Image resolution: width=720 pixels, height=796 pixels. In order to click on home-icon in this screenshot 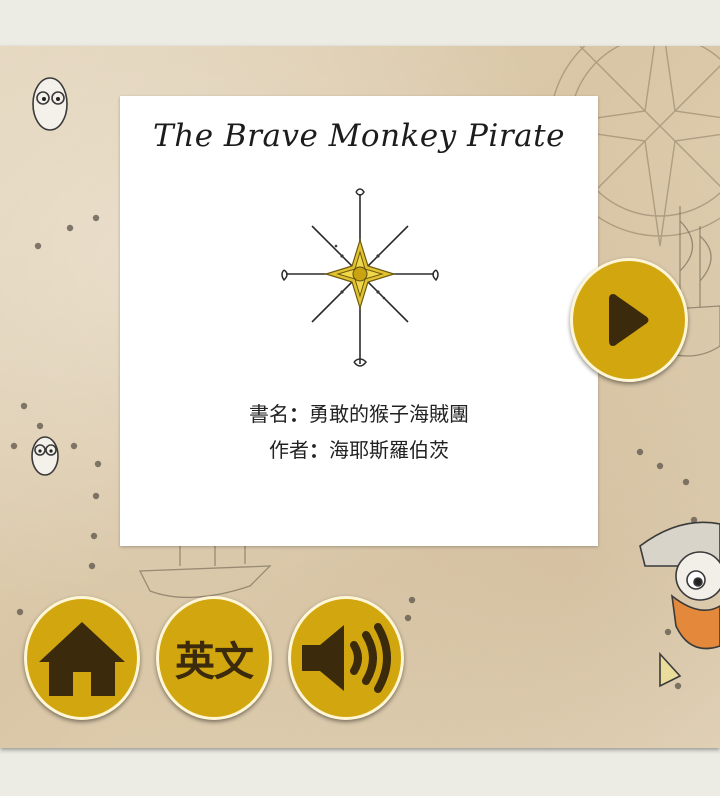, I will do `click(82, 659)`.